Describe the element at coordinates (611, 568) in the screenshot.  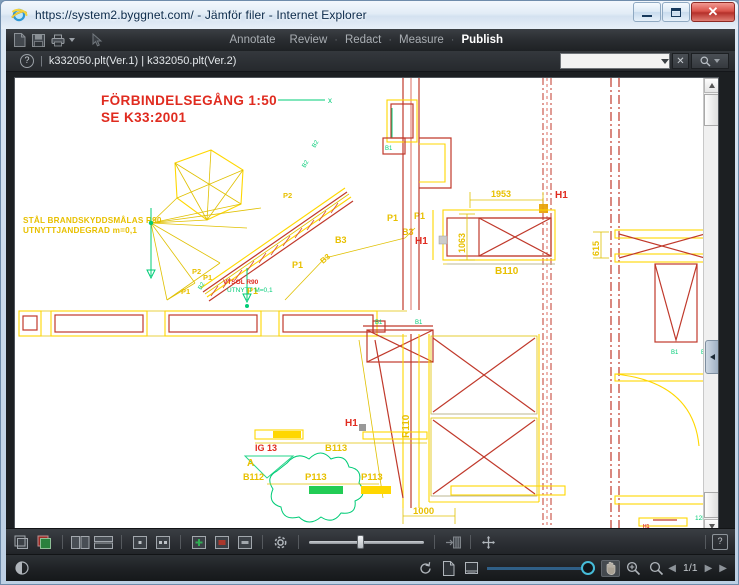
I see `pan-hand-icon` at that location.